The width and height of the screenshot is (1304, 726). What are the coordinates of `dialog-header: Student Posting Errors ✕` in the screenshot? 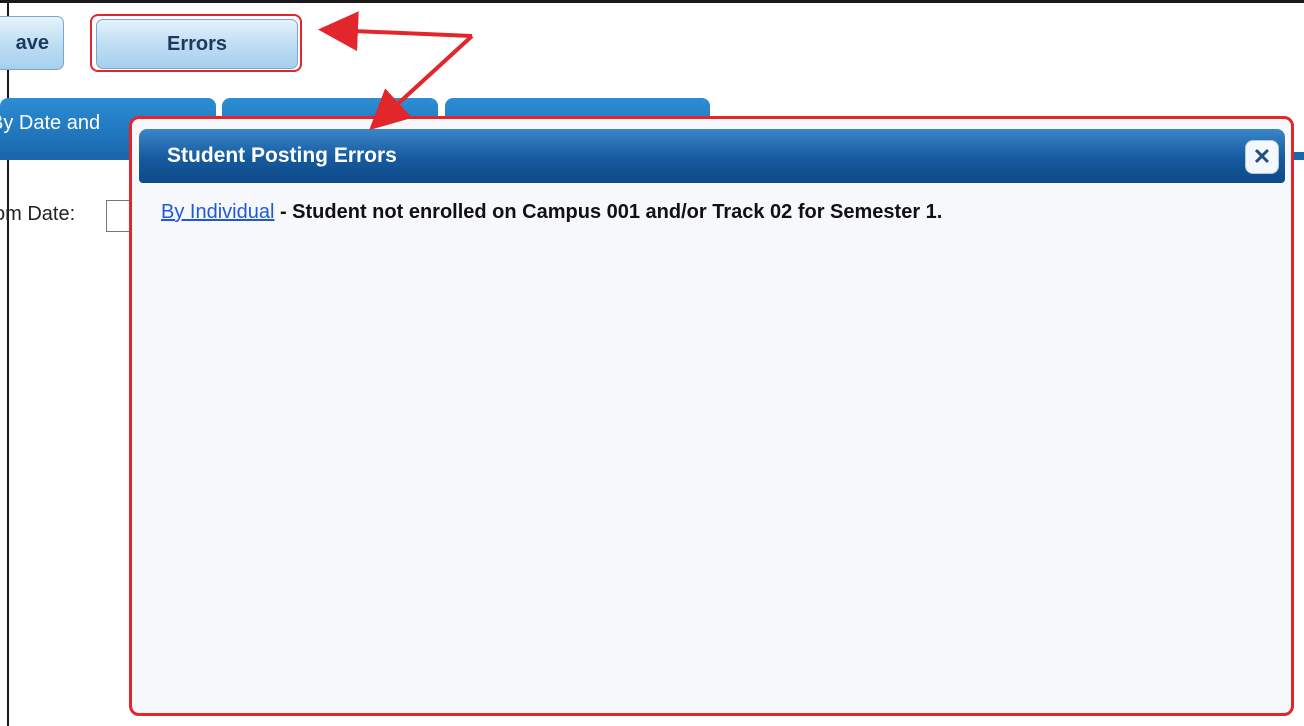 It's located at (712, 156).